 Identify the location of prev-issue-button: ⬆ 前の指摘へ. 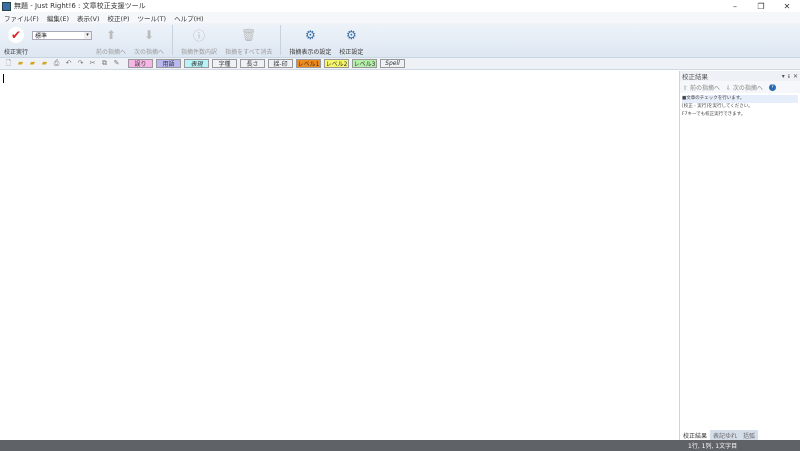
(111, 40).